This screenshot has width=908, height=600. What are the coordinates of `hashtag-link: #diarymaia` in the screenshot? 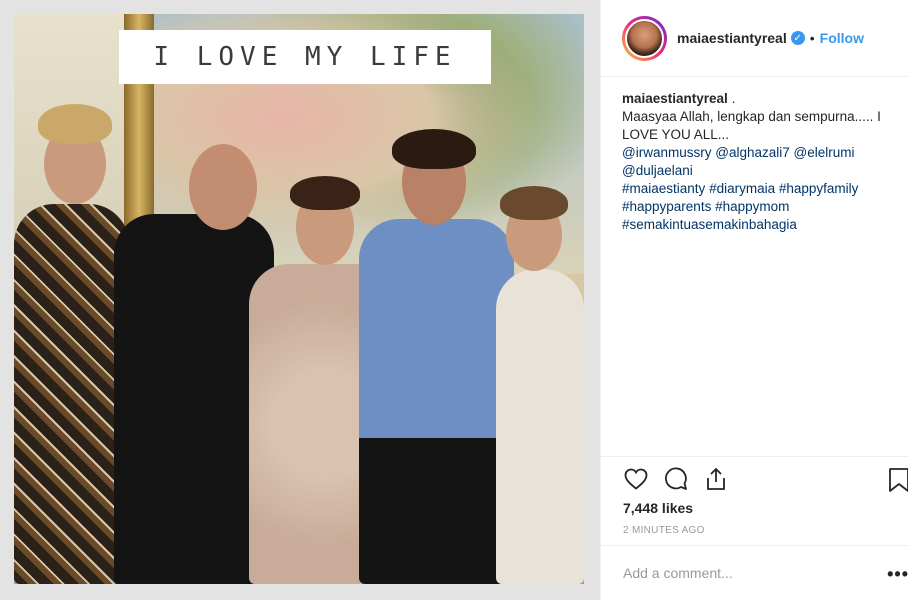 It's located at (742, 188).